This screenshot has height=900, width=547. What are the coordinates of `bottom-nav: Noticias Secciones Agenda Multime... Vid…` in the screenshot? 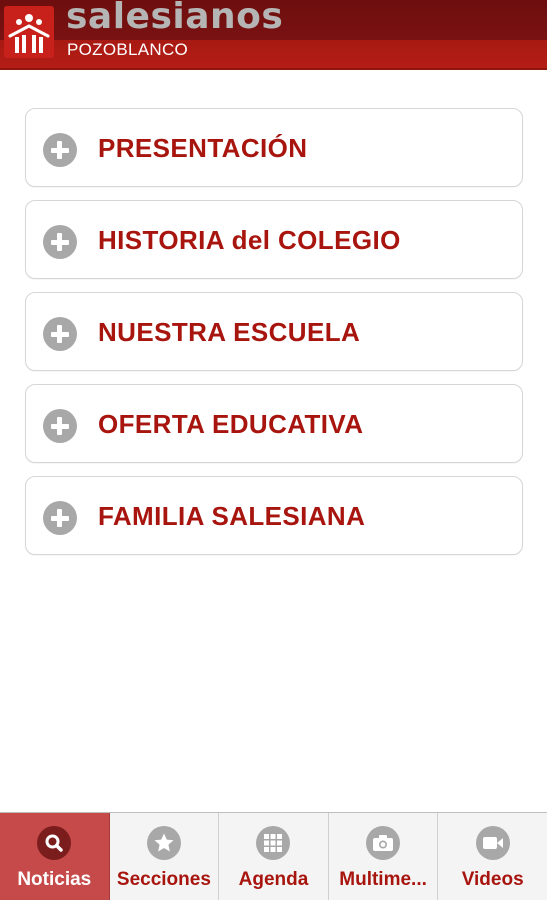 It's located at (273, 856).